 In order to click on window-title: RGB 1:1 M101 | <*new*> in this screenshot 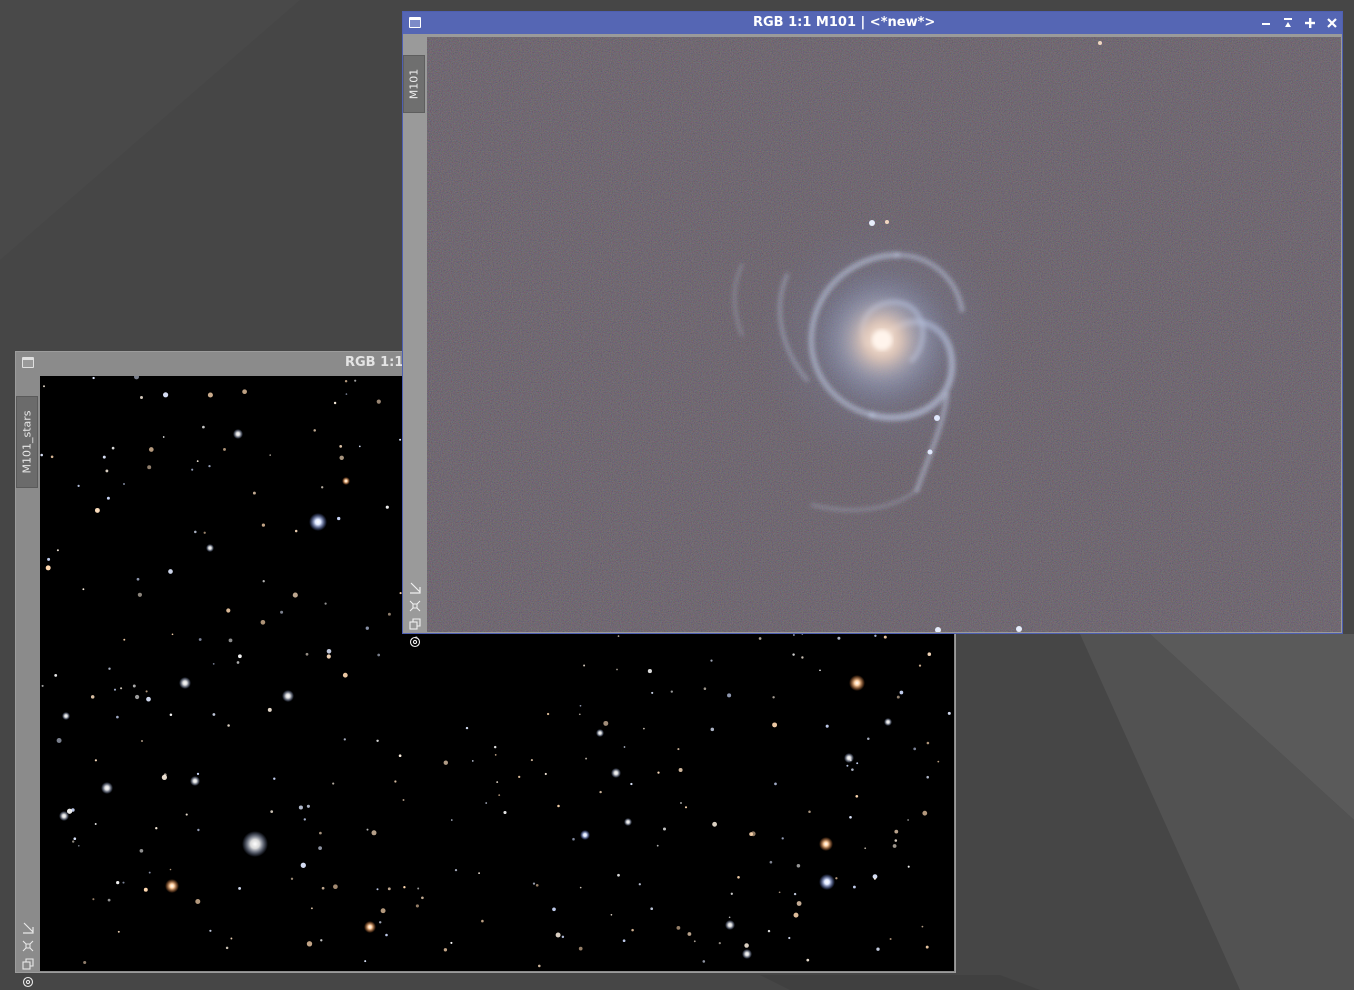, I will do `click(844, 22)`.